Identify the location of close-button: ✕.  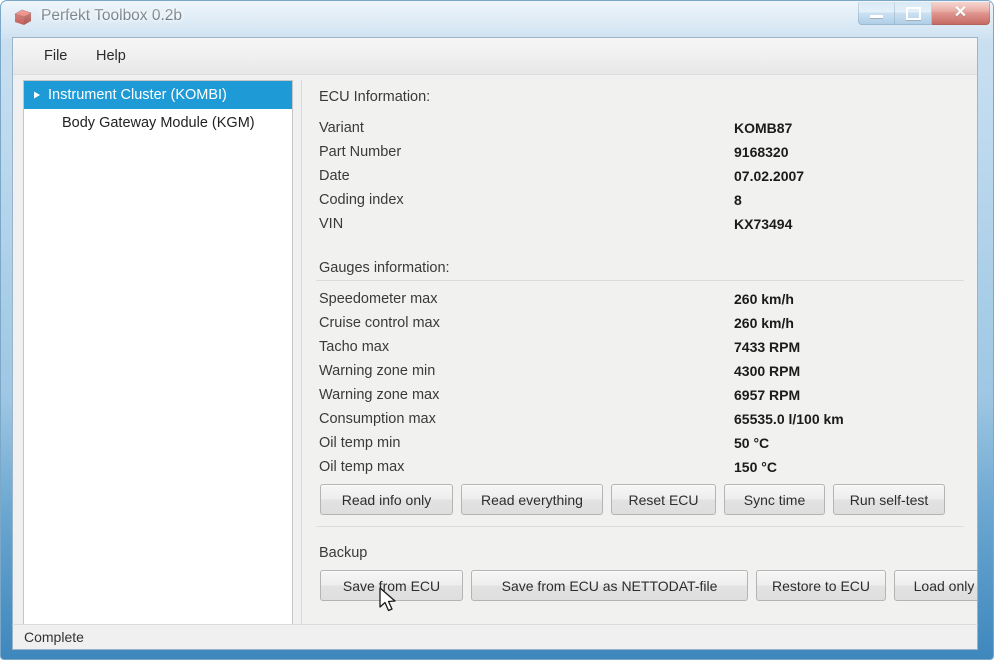
(961, 13).